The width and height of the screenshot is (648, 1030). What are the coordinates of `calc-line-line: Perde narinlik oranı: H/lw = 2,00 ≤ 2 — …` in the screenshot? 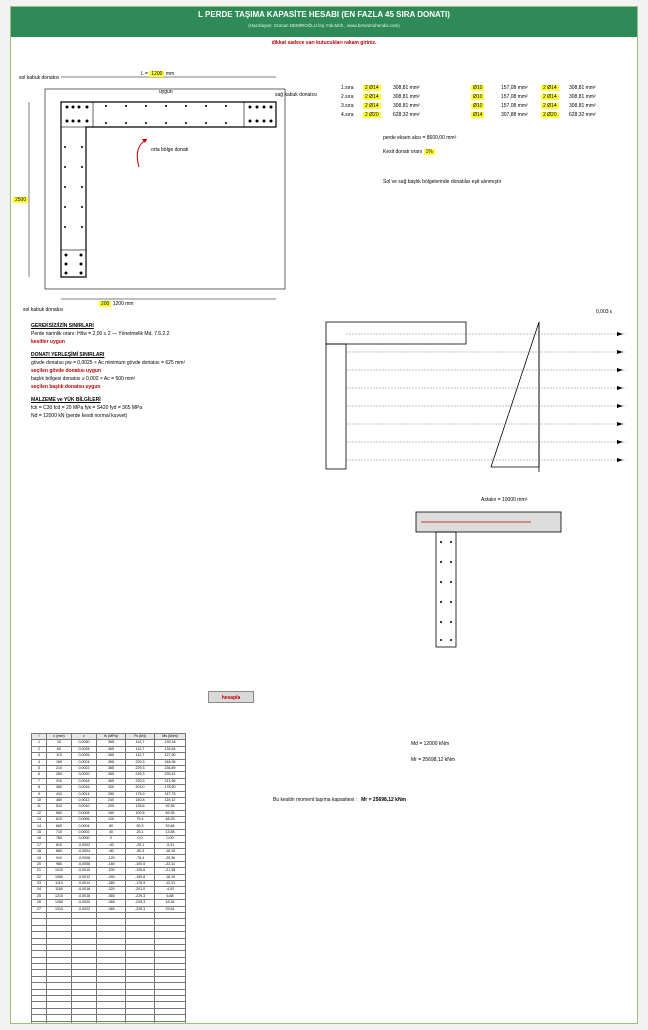 It's located at (100, 334).